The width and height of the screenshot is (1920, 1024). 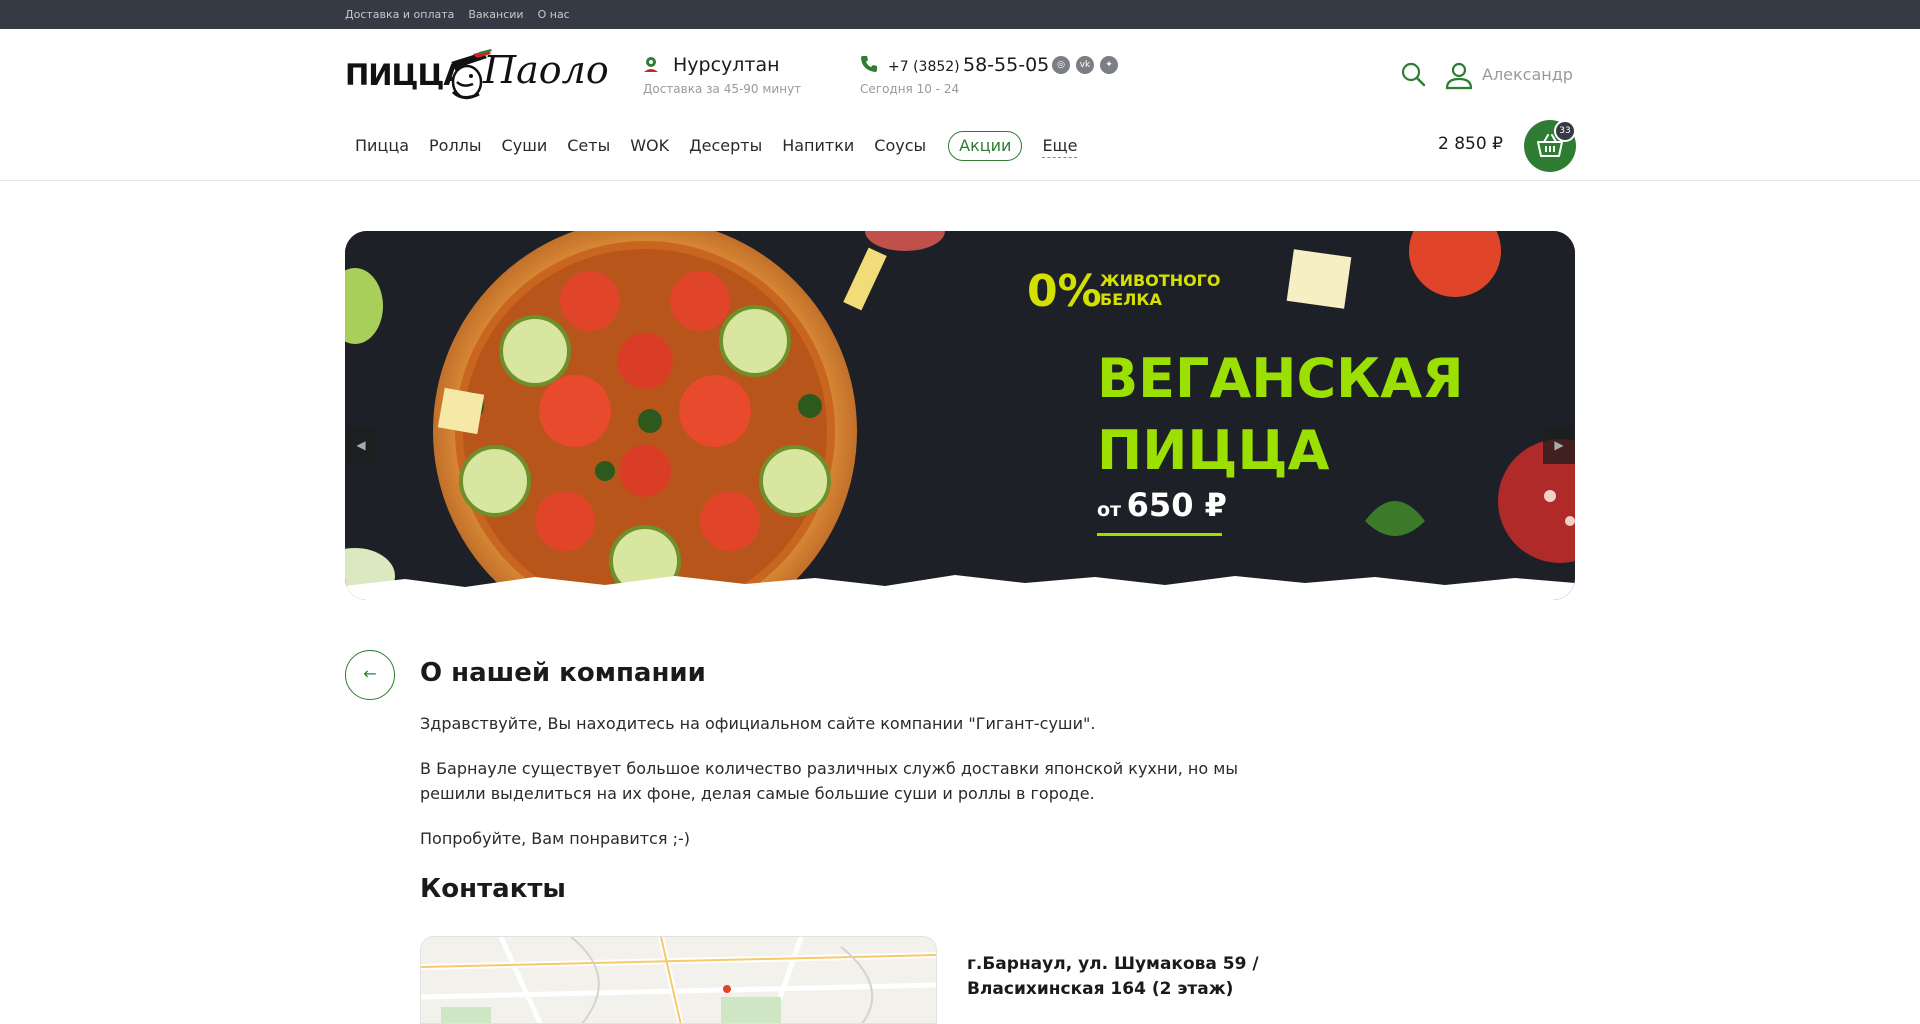 What do you see at coordinates (1109, 510) in the screenshot?
I see `banner-price-from: от` at bounding box center [1109, 510].